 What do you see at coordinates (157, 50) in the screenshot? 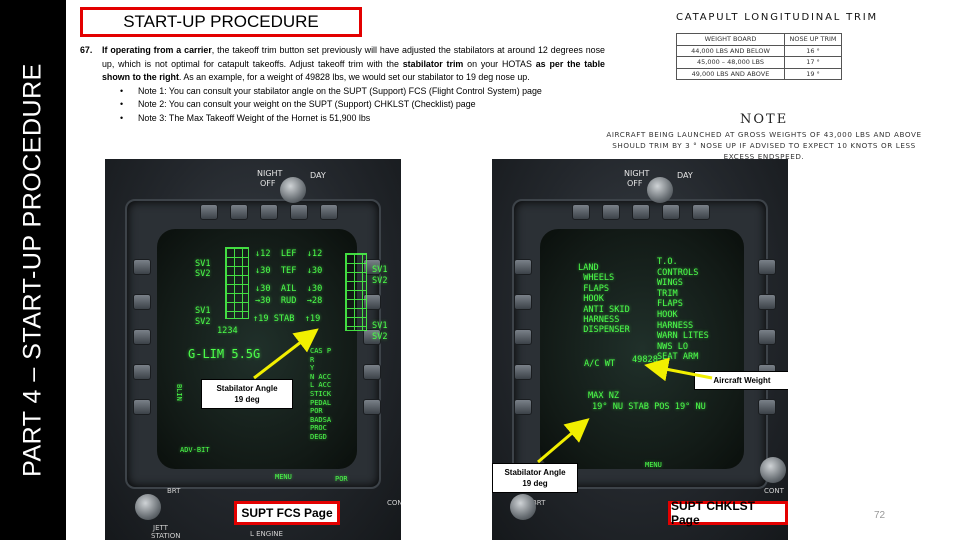
I see `step-lead: If operating from a carrier` at bounding box center [157, 50].